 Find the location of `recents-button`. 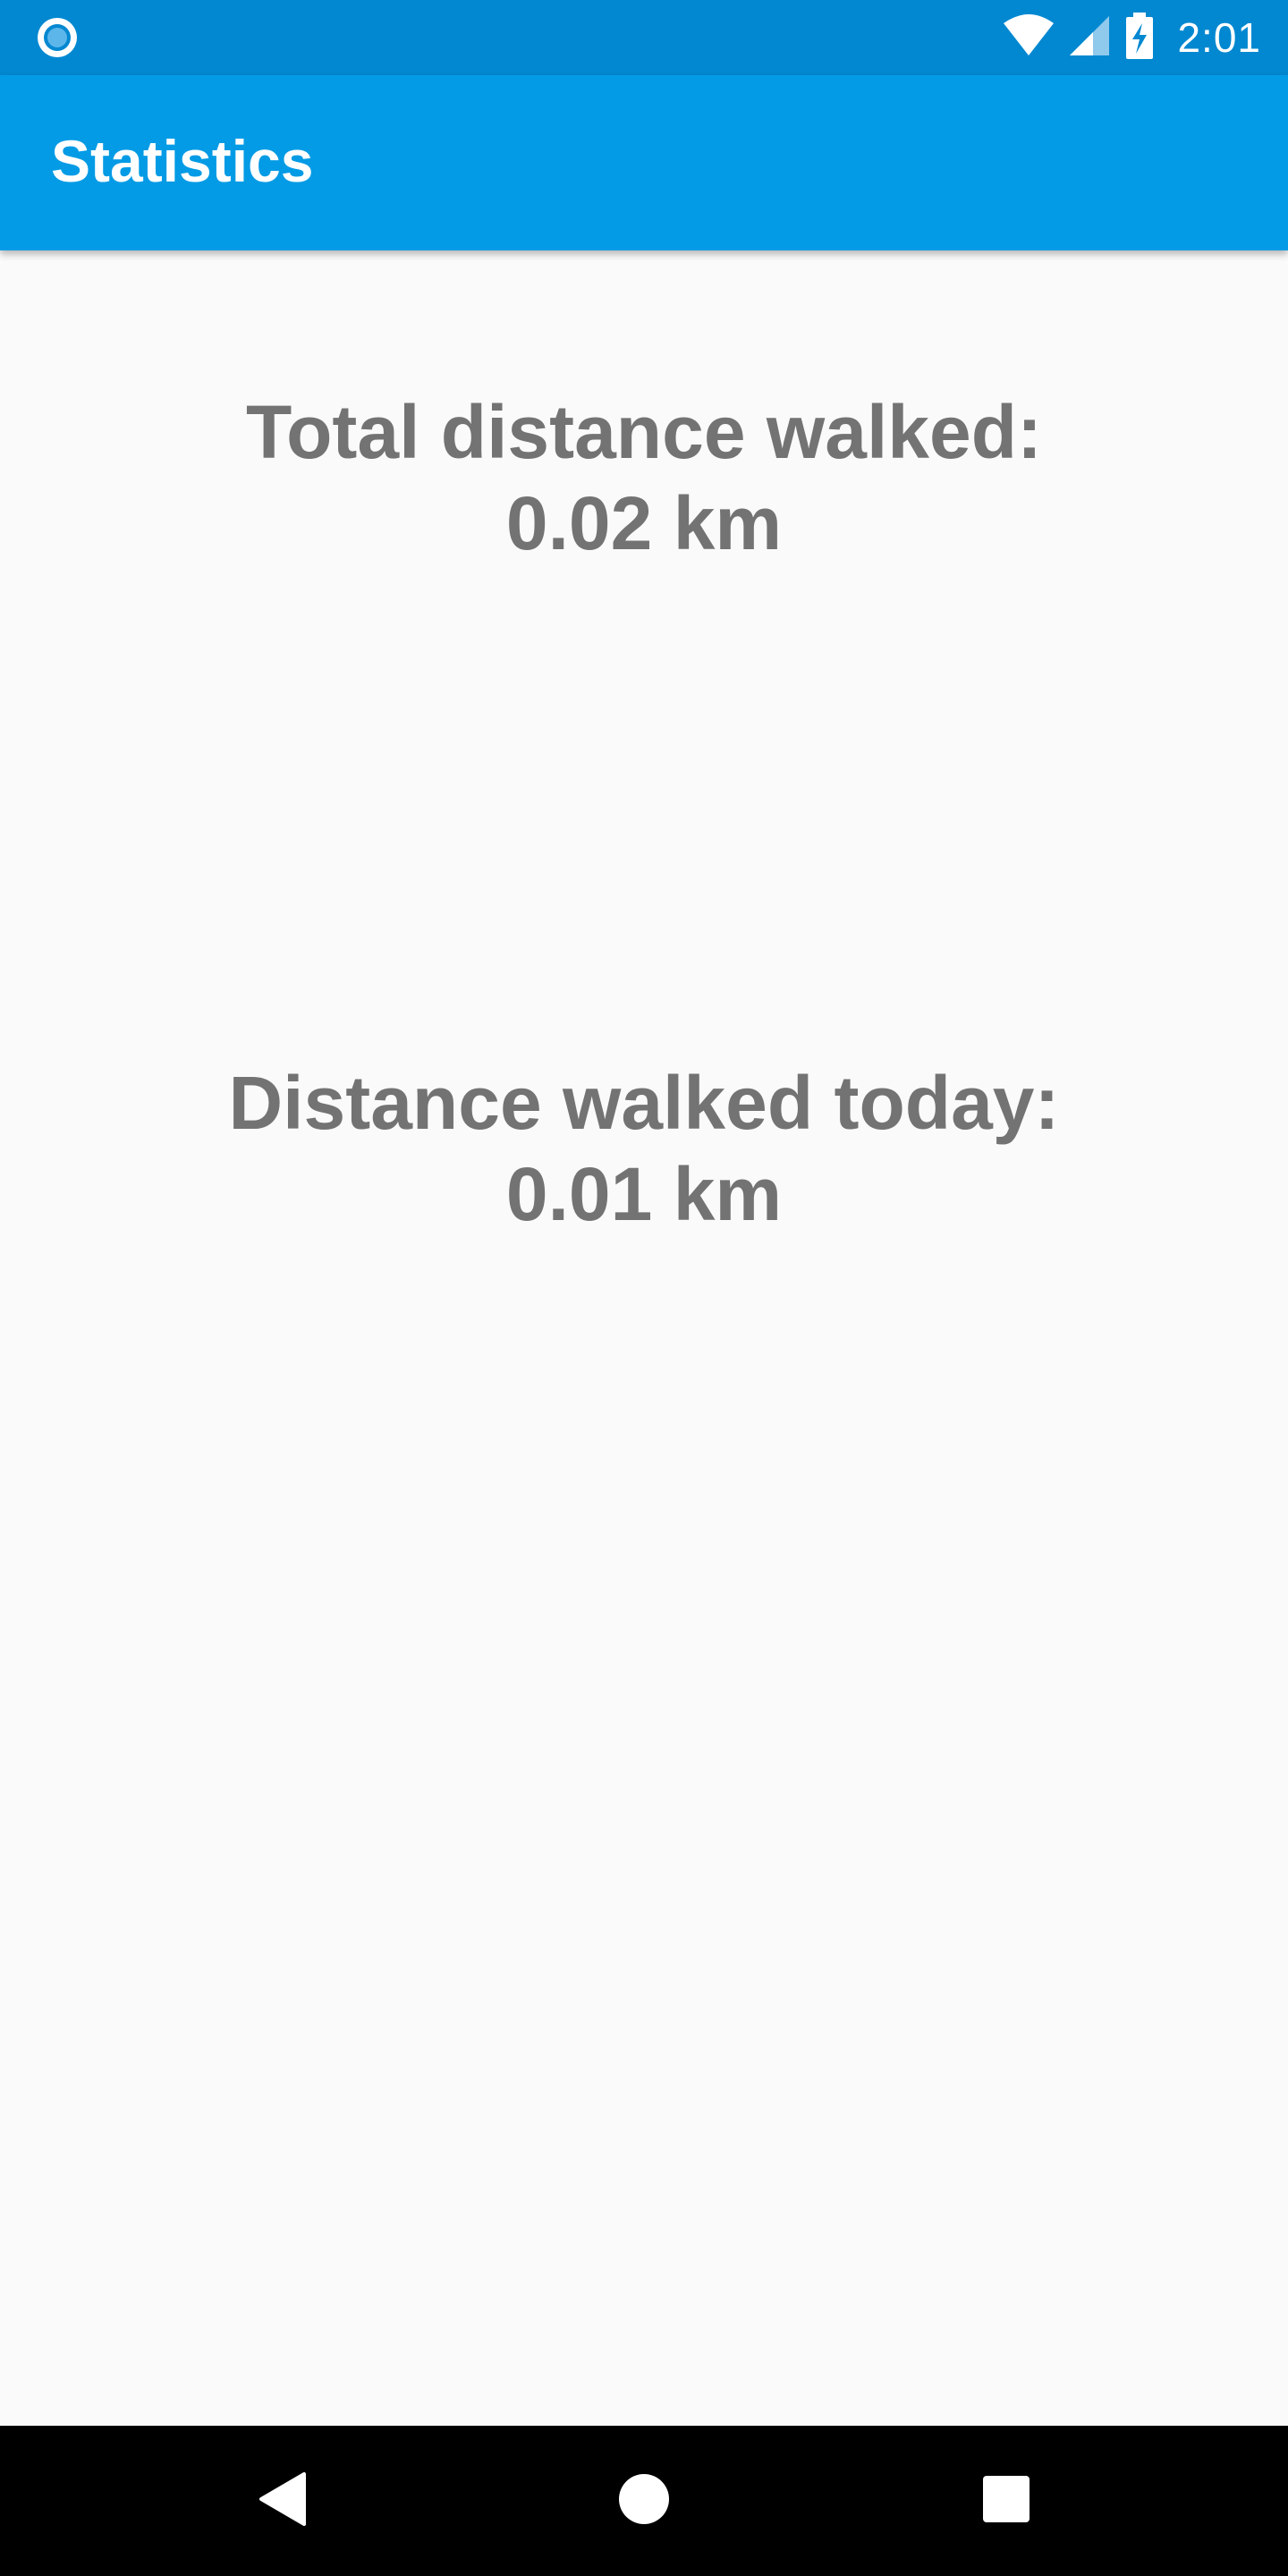

recents-button is located at coordinates (1006, 2501).